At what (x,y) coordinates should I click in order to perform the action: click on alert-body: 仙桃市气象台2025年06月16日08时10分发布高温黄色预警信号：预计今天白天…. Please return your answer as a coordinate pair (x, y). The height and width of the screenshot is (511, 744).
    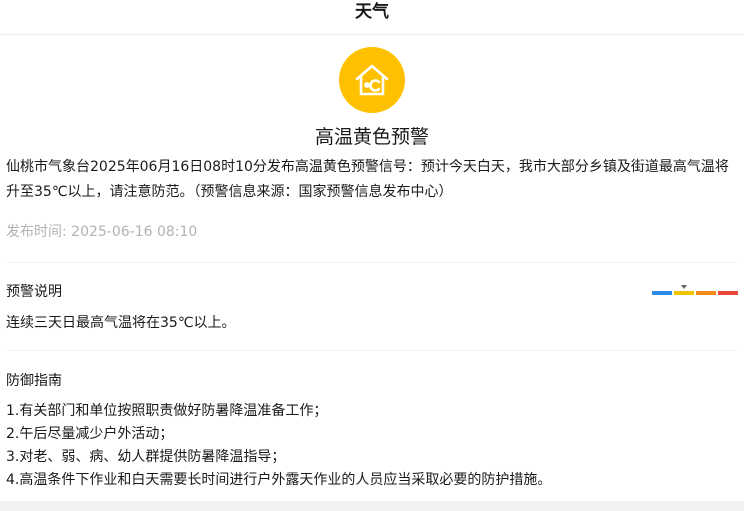
    Looking at the image, I should click on (367, 179).